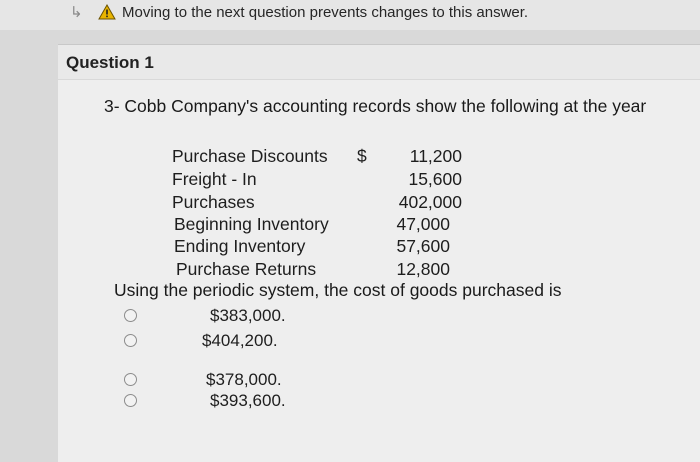 The height and width of the screenshot is (462, 700). I want to click on option-label: $404,200., so click(240, 341).